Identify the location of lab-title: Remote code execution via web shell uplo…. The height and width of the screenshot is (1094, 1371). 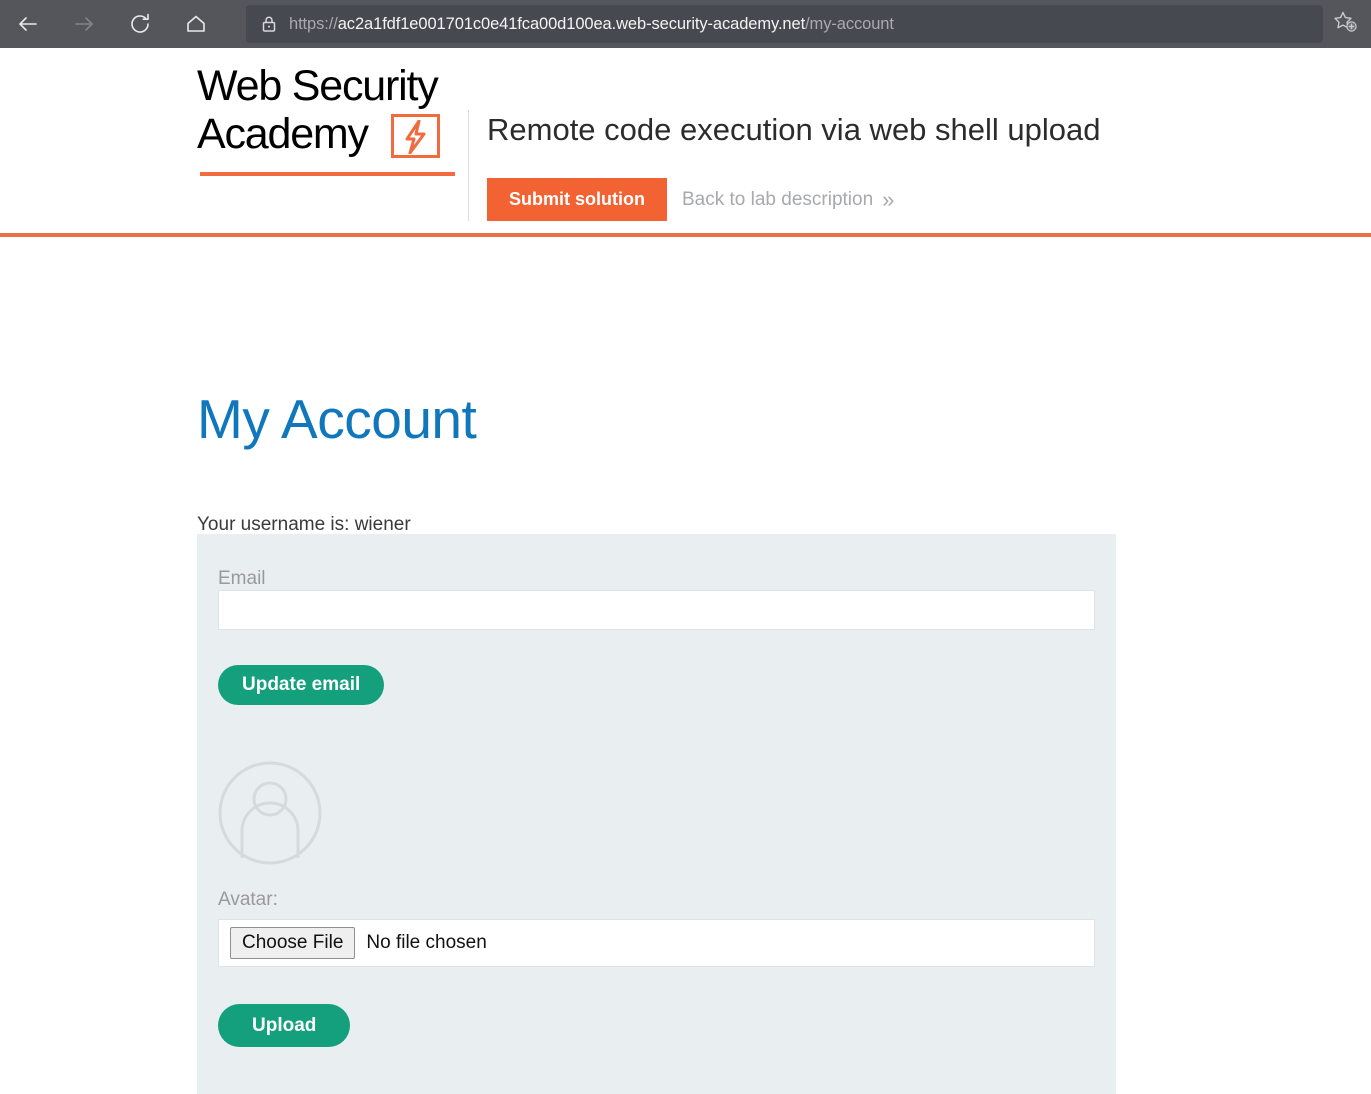
(794, 129).